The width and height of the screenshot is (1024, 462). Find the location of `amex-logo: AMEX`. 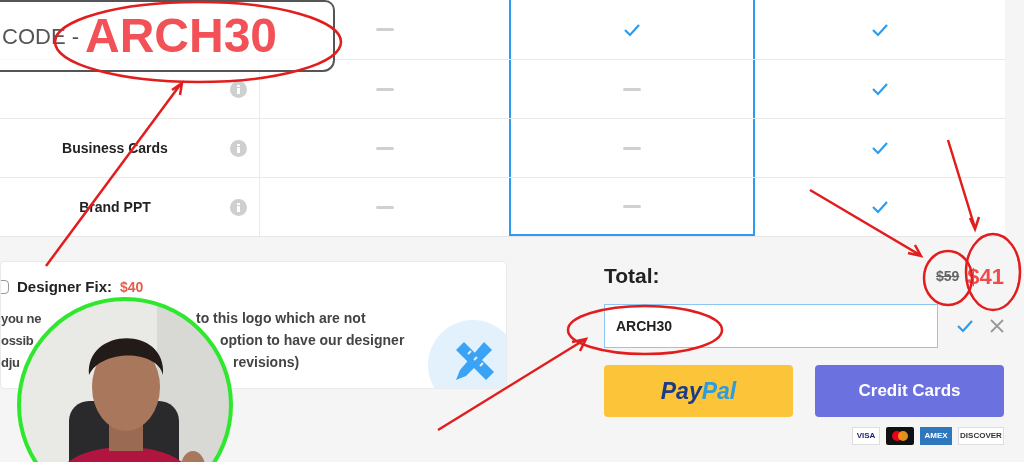

amex-logo: AMEX is located at coordinates (936, 436).